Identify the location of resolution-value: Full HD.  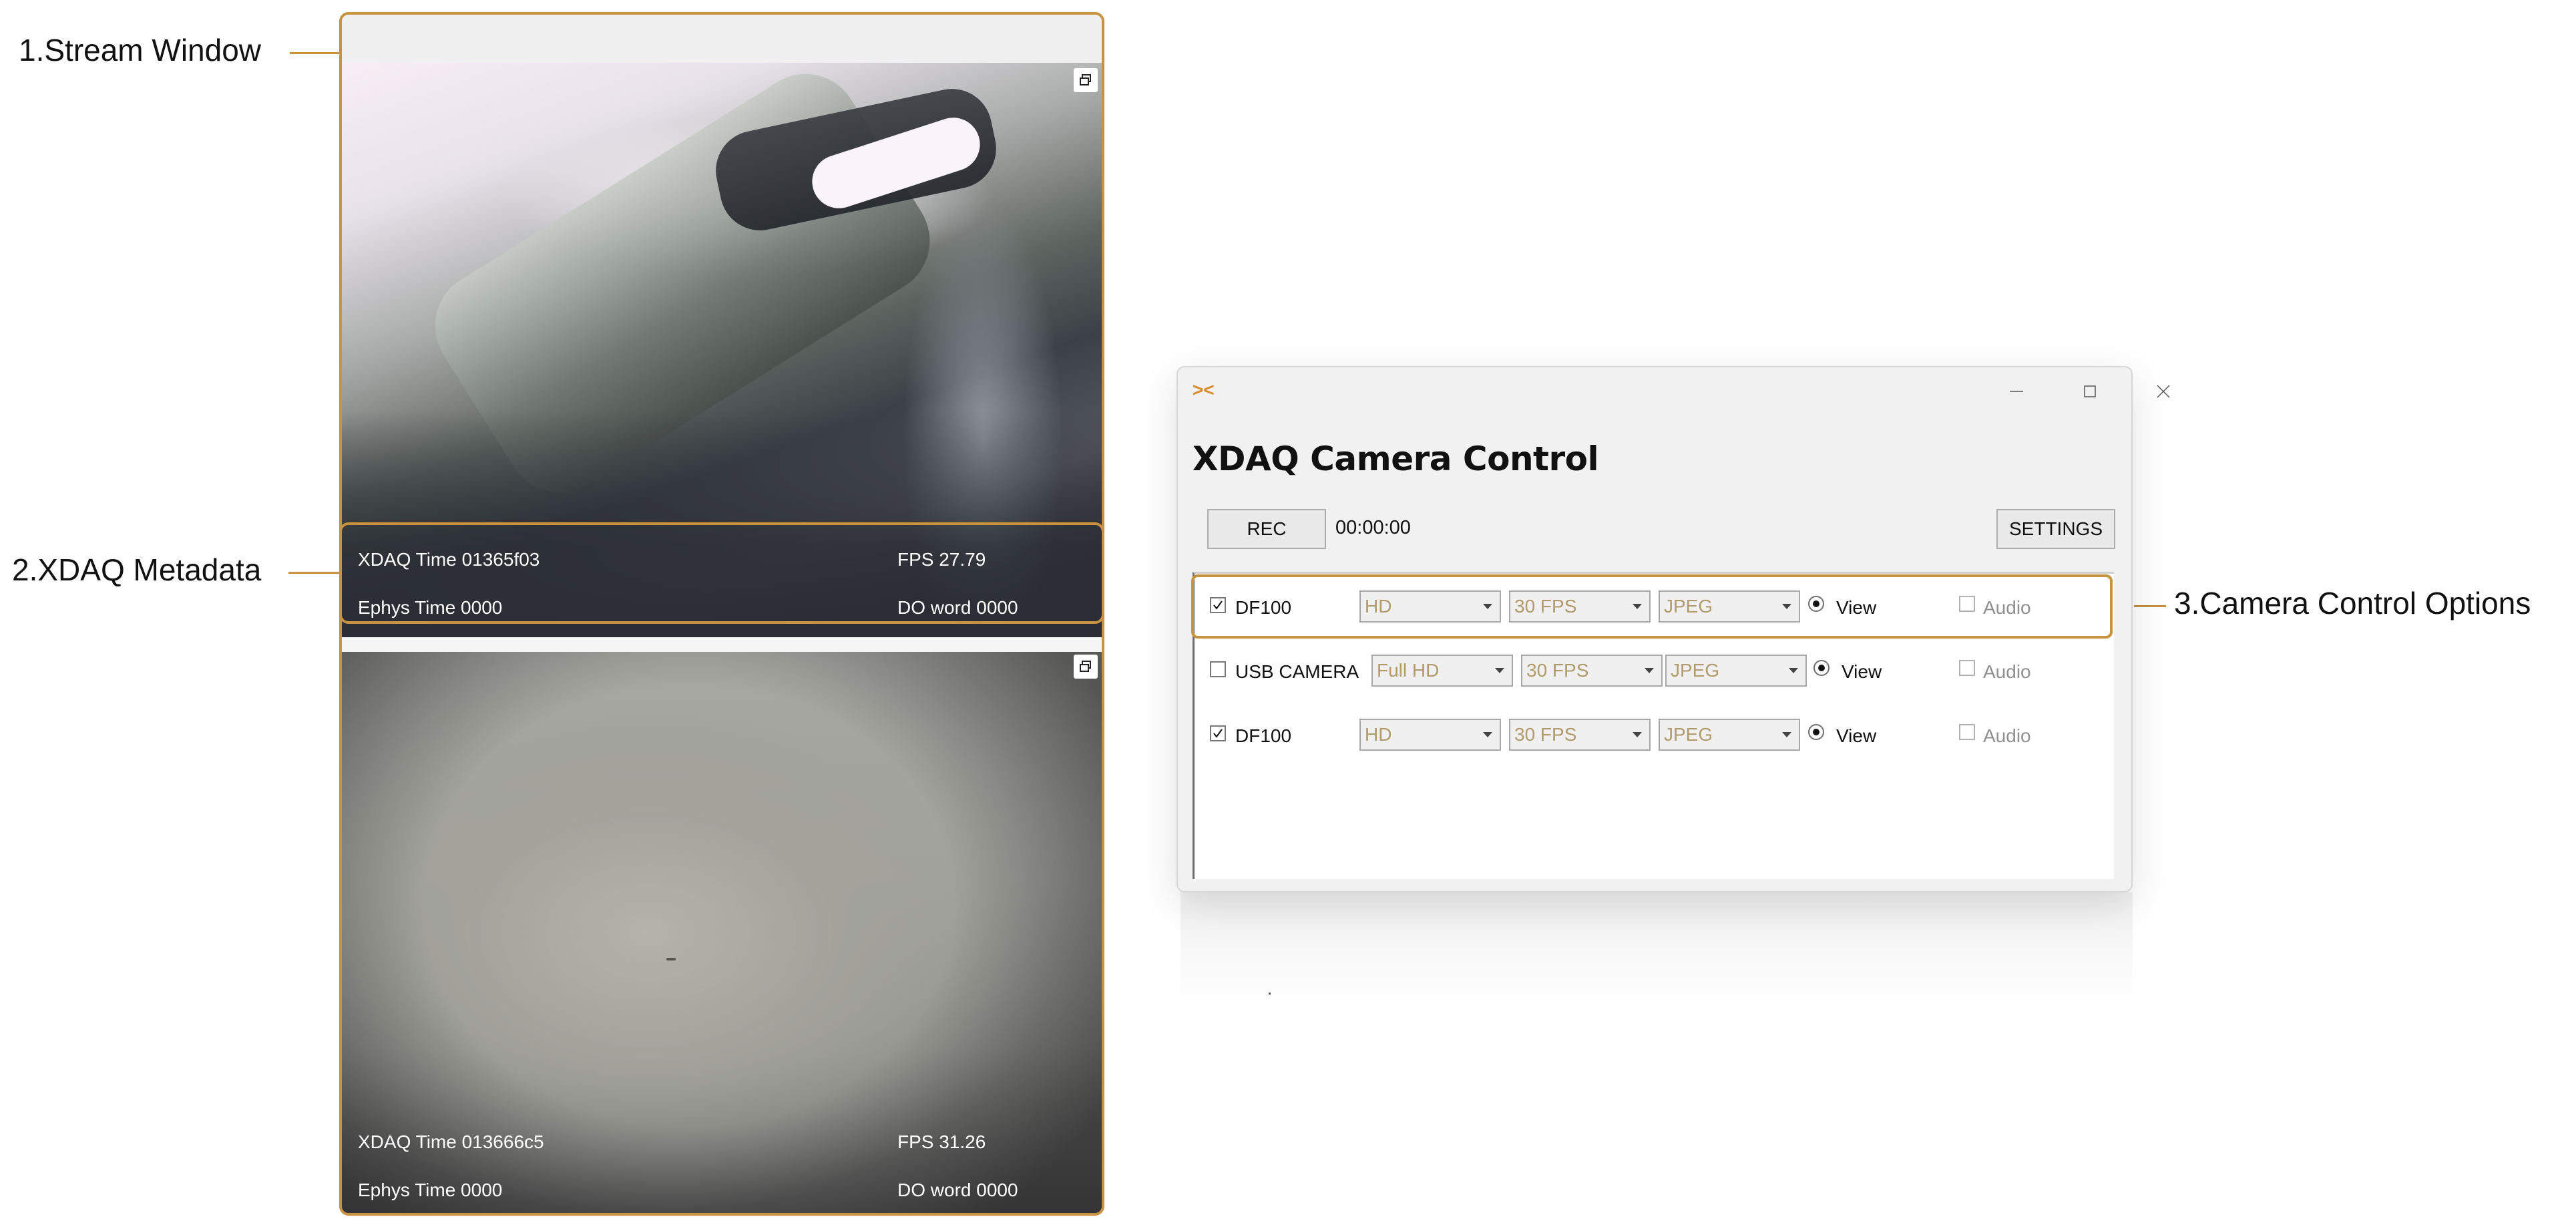
(1408, 670).